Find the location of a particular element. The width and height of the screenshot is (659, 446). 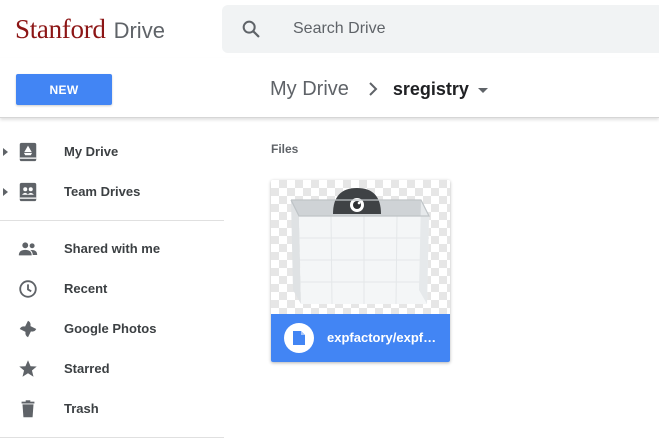

new-button: NEW is located at coordinates (64, 89).